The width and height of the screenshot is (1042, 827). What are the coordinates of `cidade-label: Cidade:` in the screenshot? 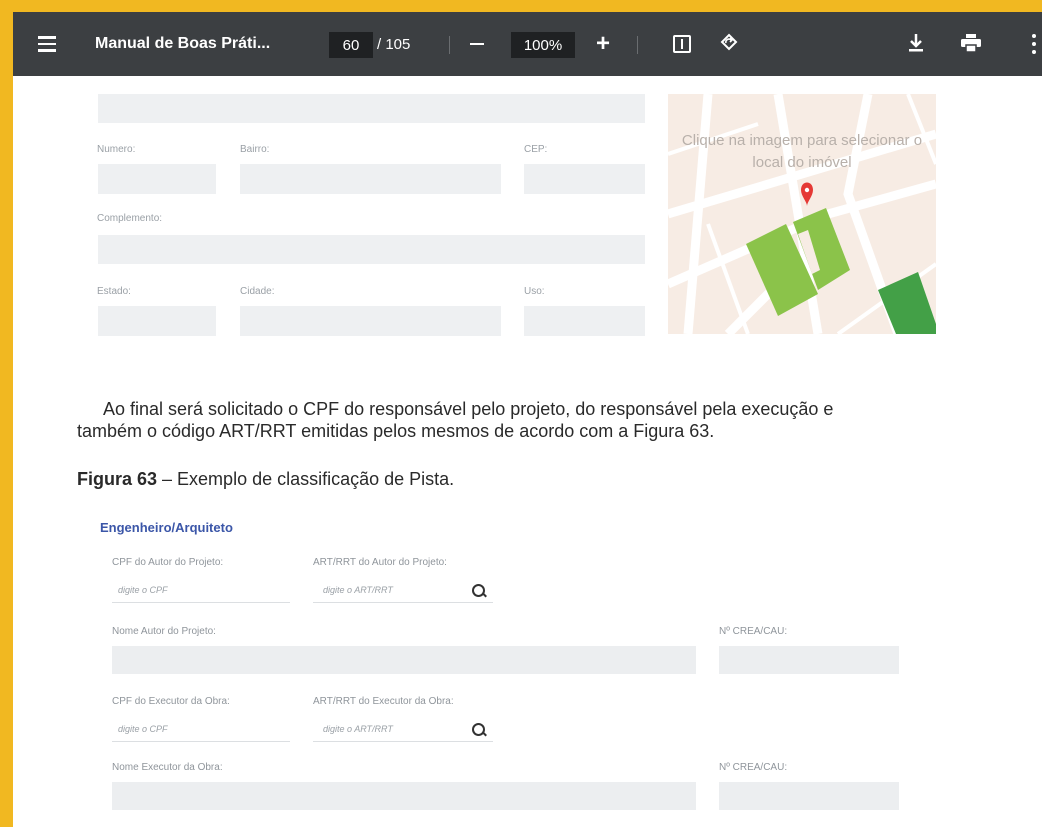 It's located at (257, 291).